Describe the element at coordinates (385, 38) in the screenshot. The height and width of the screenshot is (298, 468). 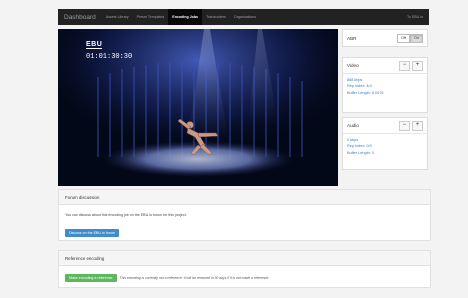
I see `abr-panel: ABR Off On` at that location.